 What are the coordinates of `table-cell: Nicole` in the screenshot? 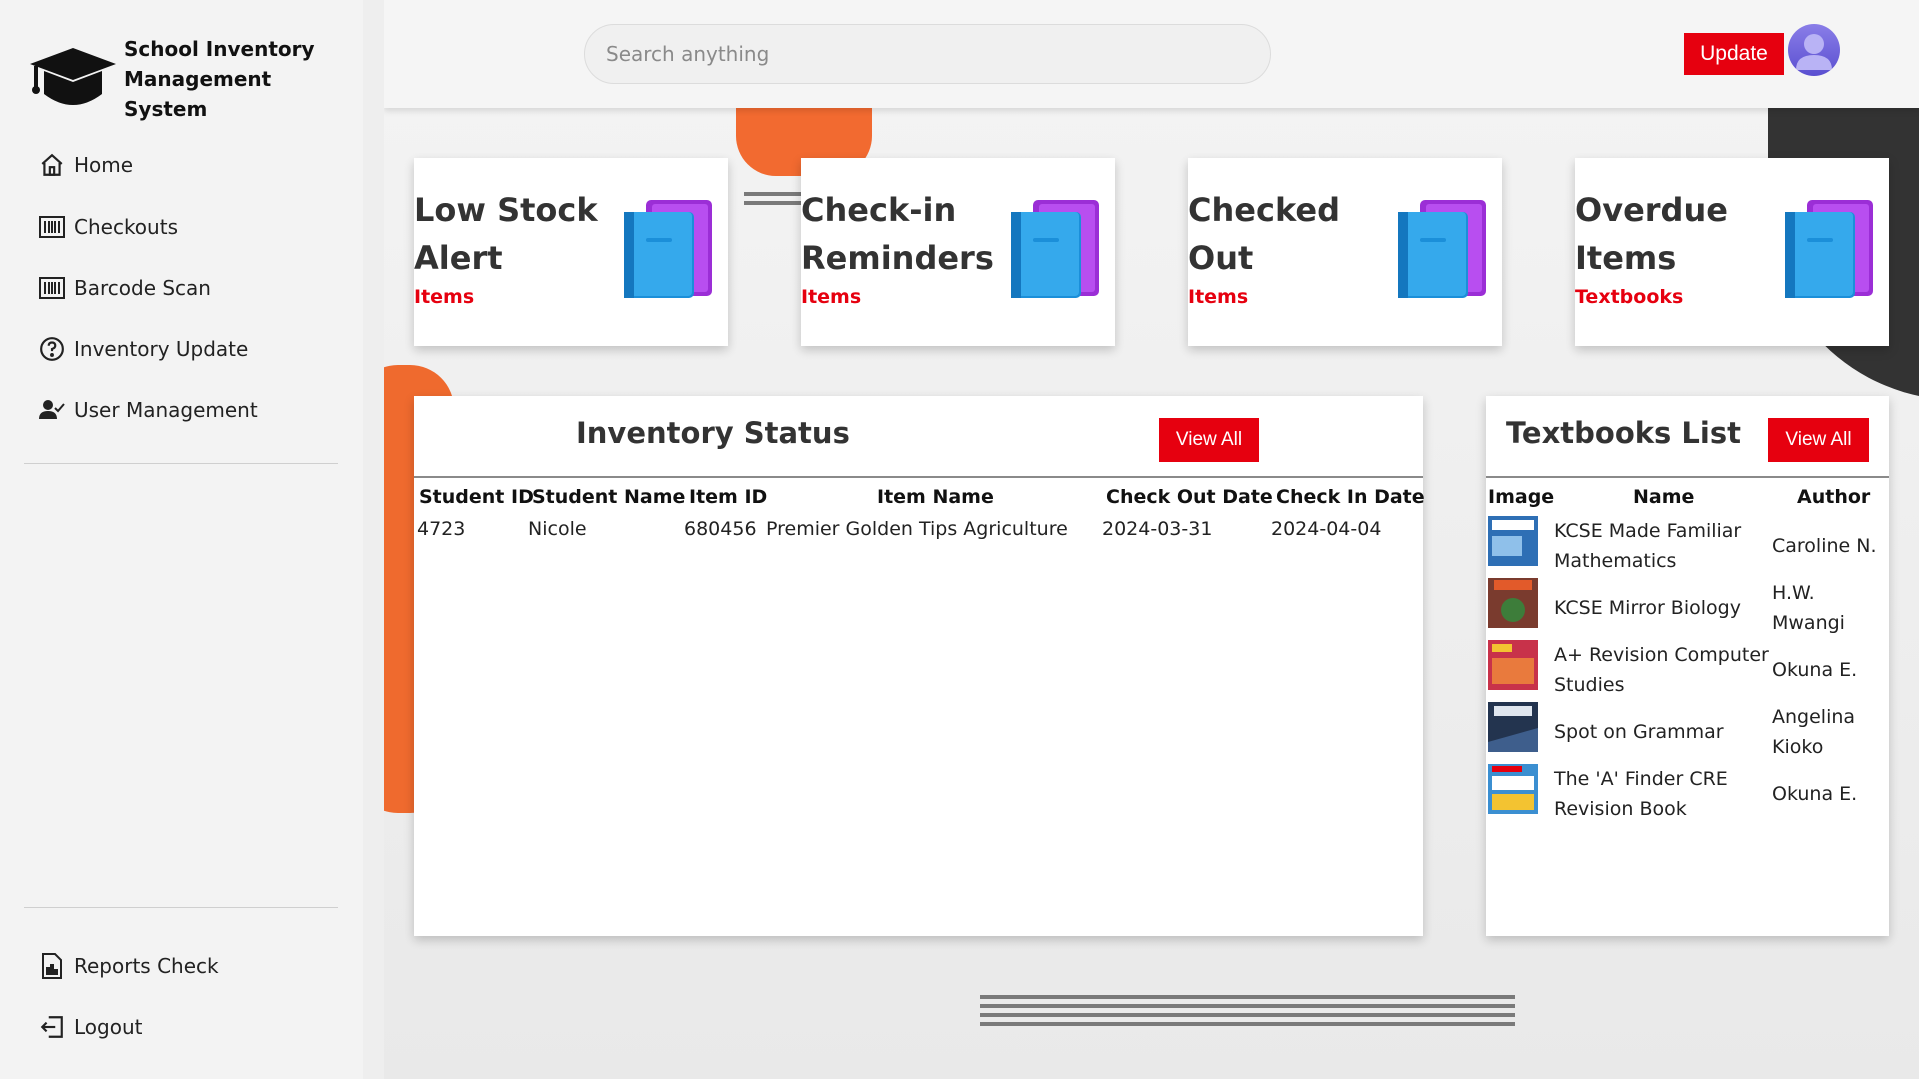 It's located at (557, 529).